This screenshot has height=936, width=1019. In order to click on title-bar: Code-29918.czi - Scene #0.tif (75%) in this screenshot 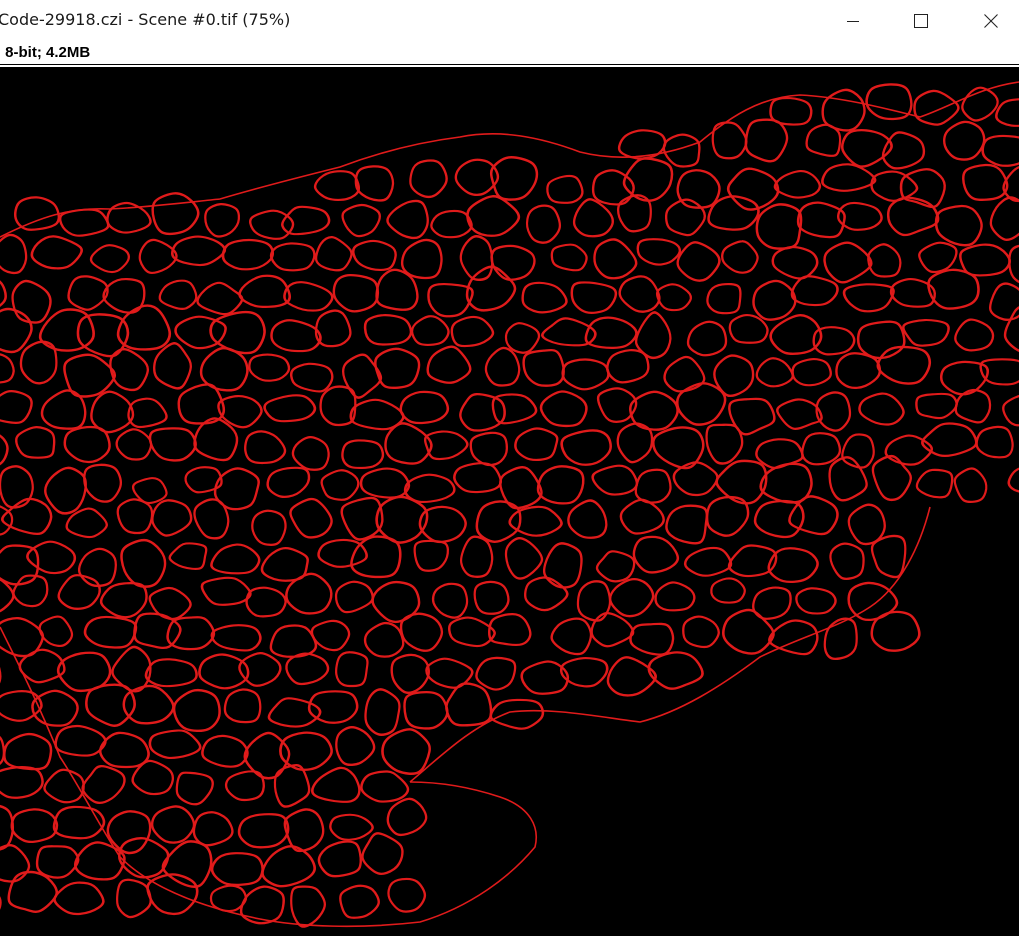, I will do `click(509, 21)`.